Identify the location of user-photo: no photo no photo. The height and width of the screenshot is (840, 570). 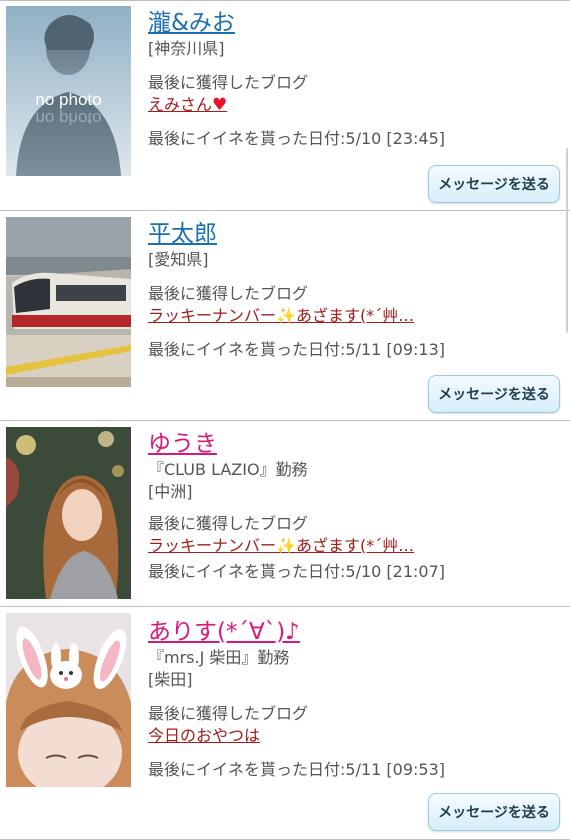
(68, 91).